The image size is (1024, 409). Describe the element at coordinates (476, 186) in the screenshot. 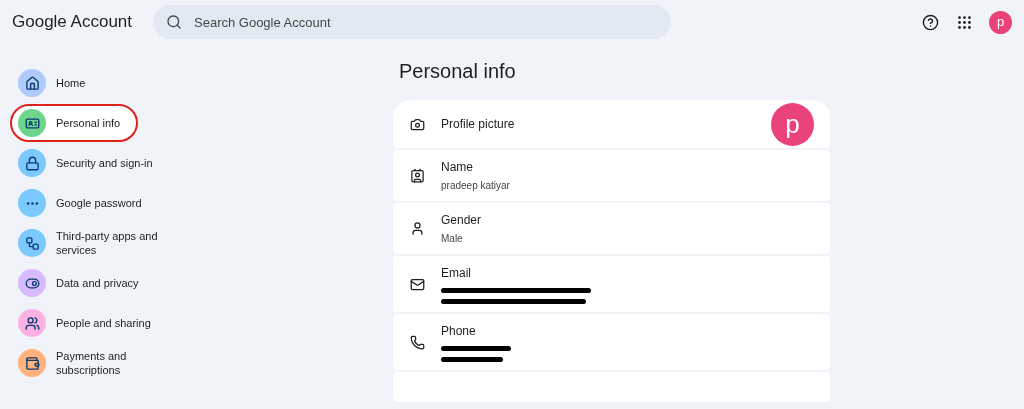

I see `row-value: pradeep katiyar` at that location.